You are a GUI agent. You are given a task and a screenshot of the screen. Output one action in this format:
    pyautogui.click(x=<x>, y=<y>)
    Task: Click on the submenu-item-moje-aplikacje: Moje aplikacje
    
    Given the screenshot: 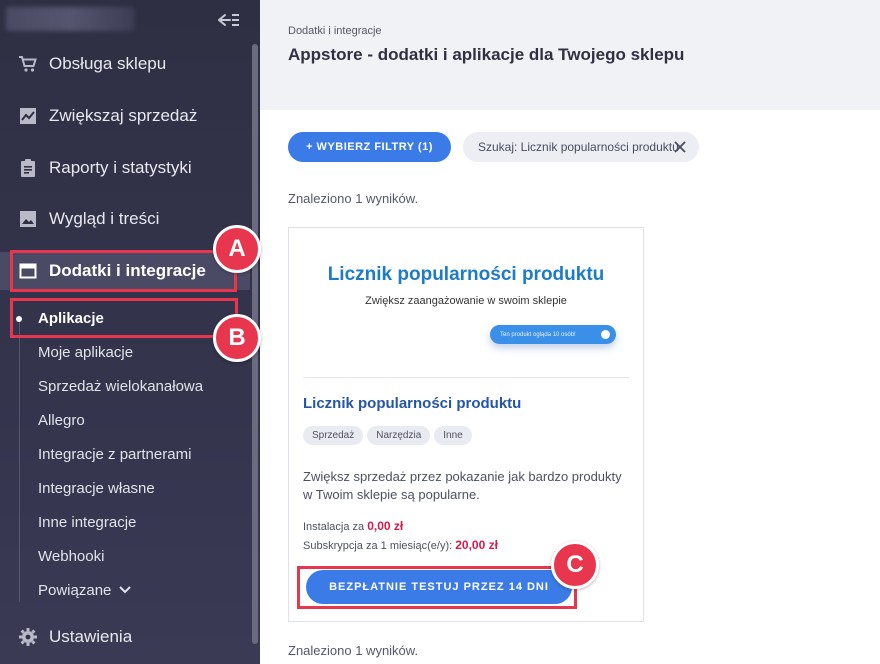 What is the action you would take?
    pyautogui.click(x=85, y=352)
    